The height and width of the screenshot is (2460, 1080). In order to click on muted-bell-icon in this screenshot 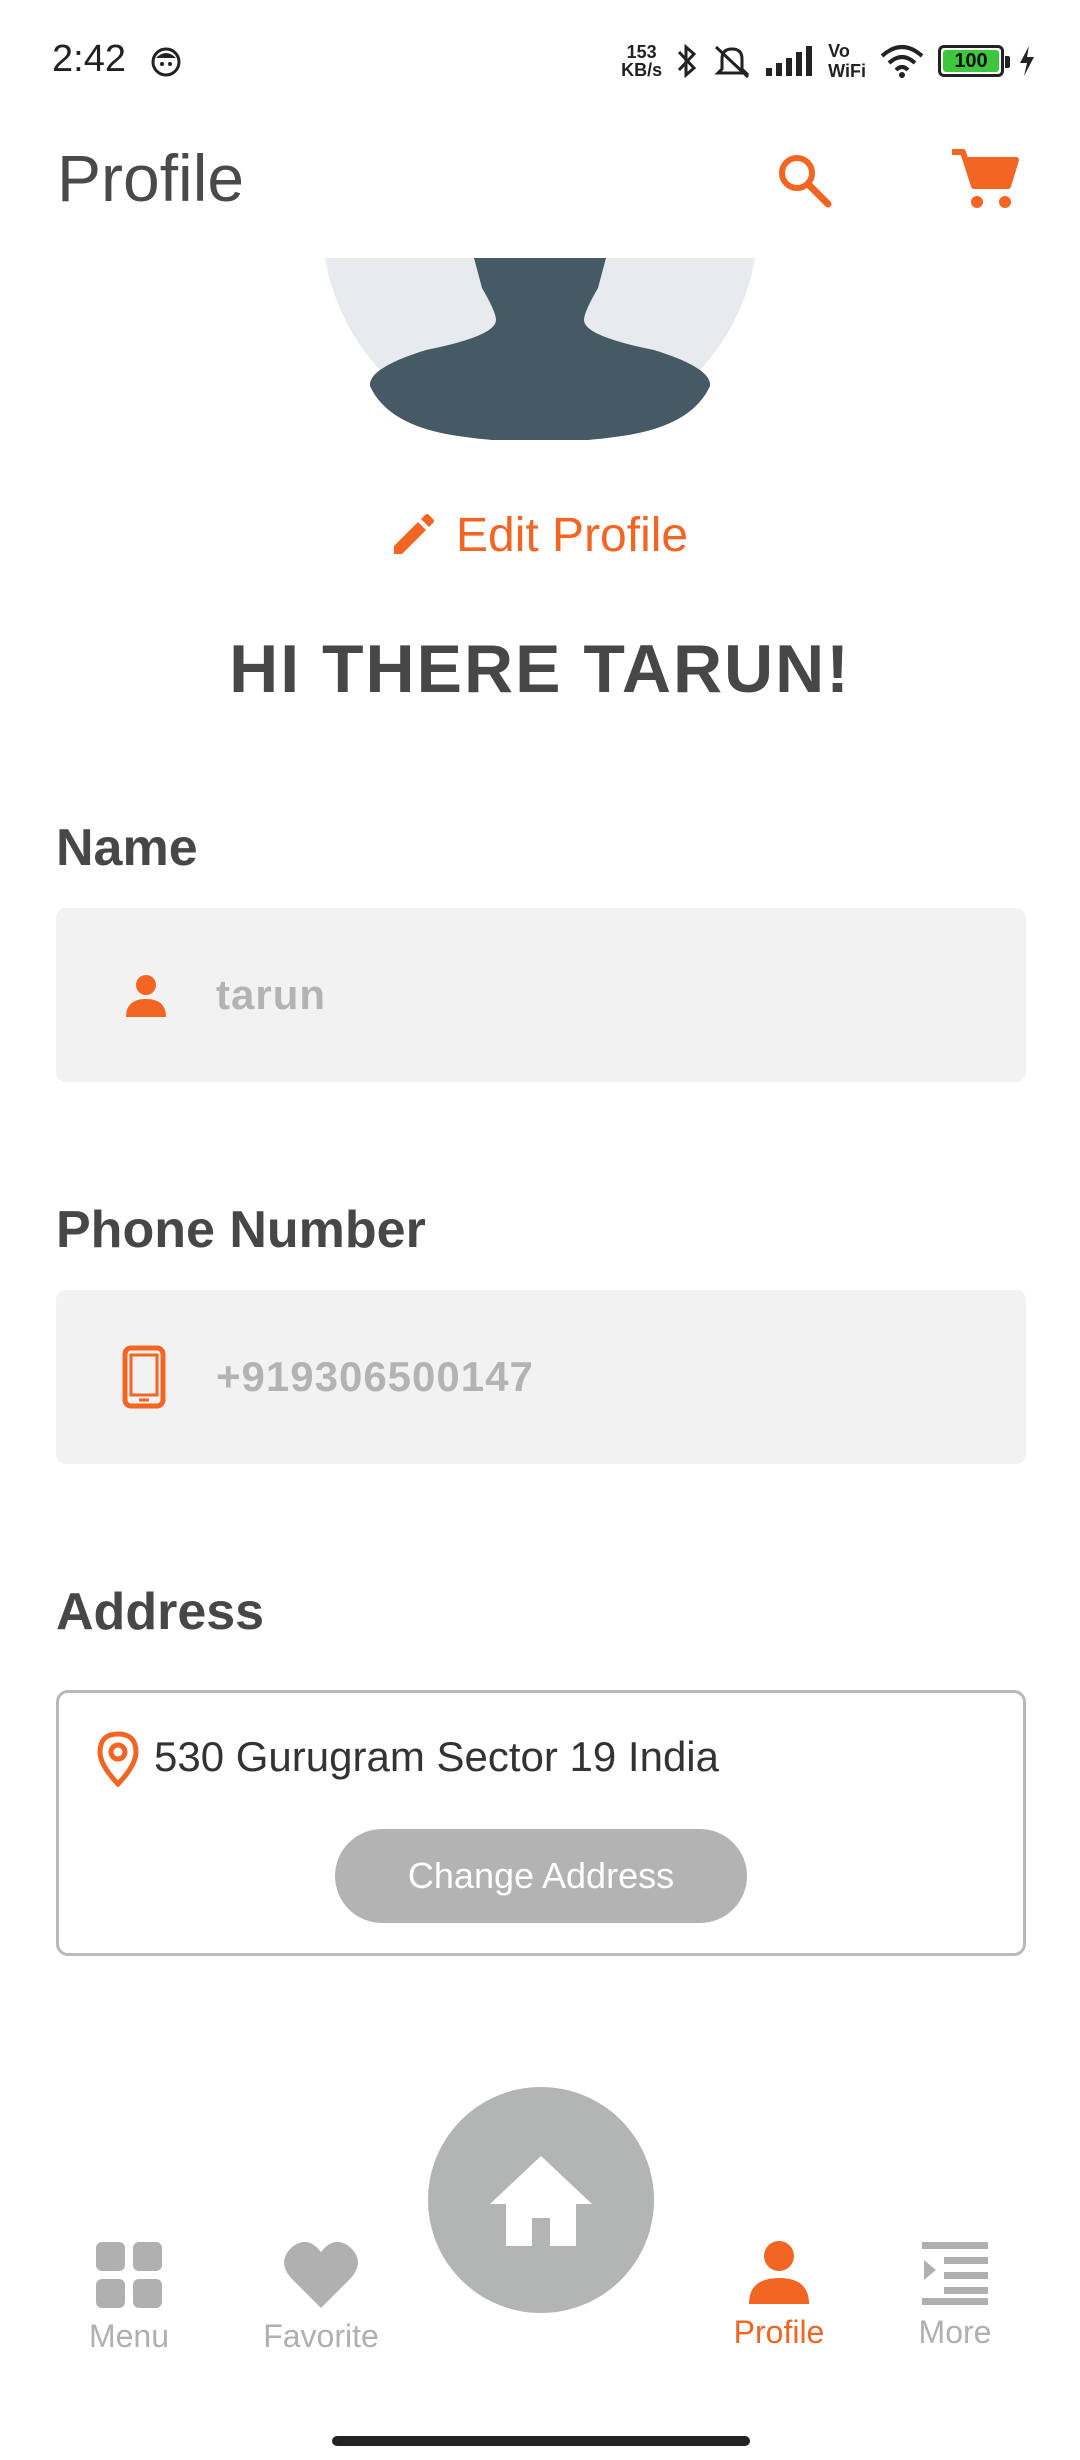, I will do `click(732, 62)`.